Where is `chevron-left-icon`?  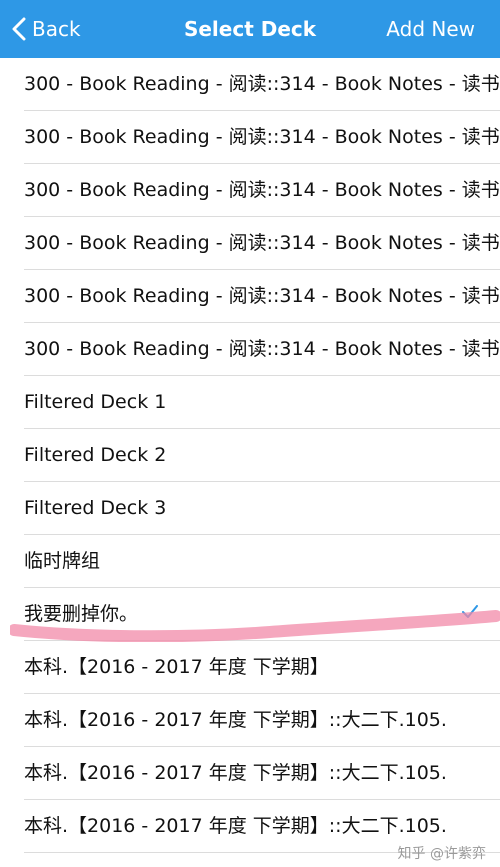 chevron-left-icon is located at coordinates (19, 29).